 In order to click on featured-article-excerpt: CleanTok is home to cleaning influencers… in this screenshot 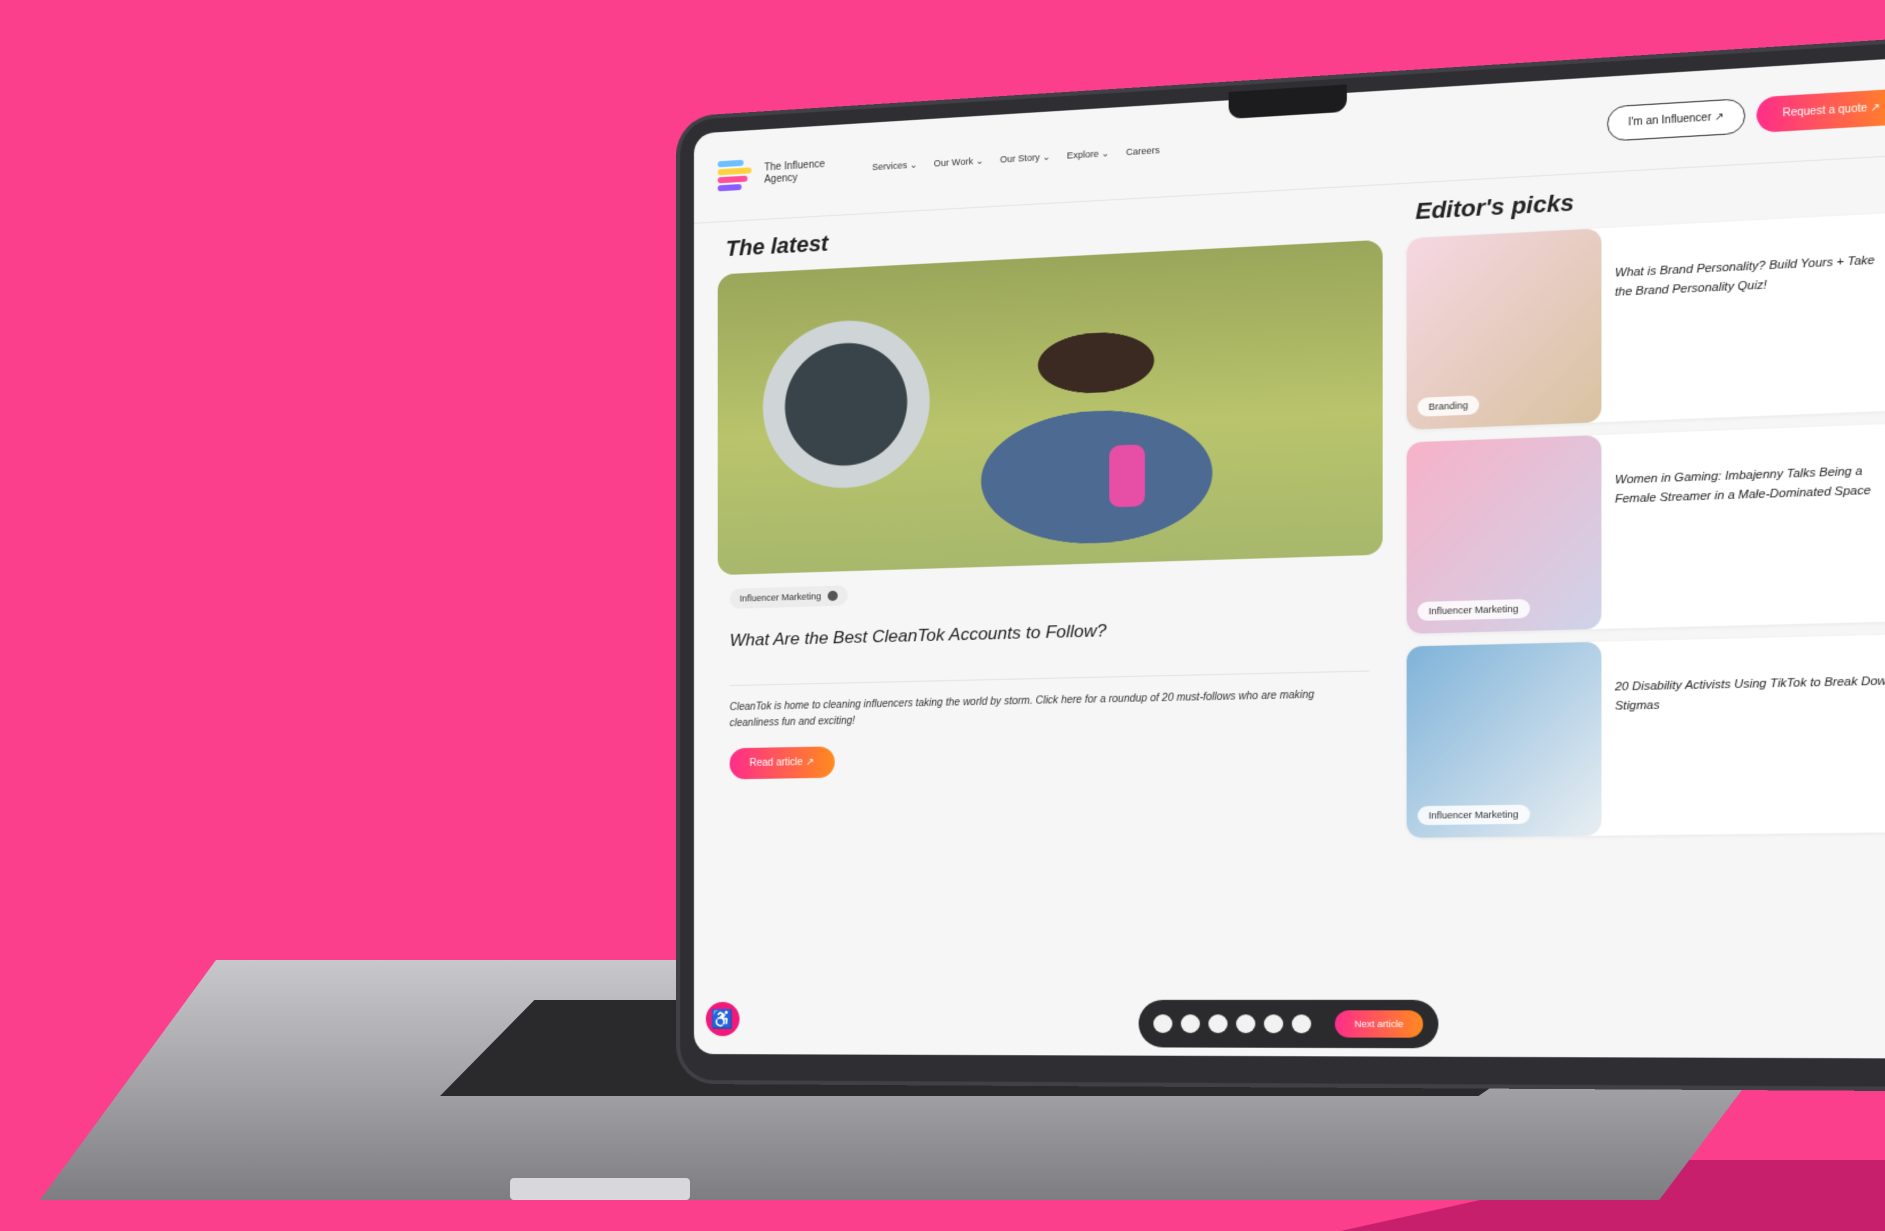, I will do `click(1022, 709)`.